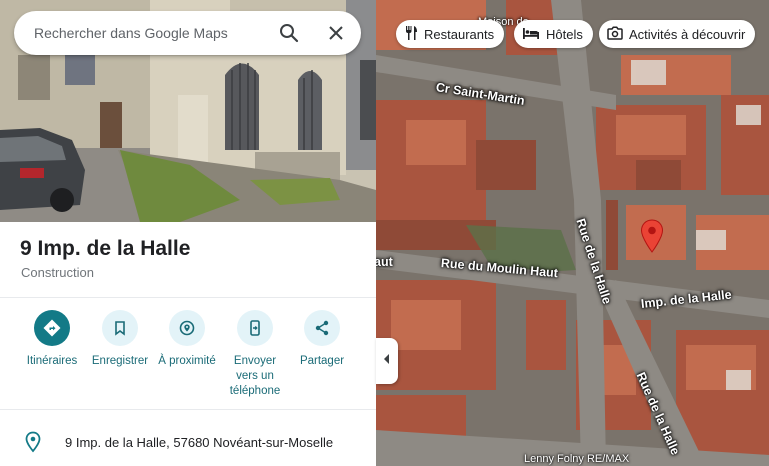 The image size is (769, 466). What do you see at coordinates (459, 34) in the screenshot?
I see `chip-restaurants-label: Restaurants` at bounding box center [459, 34].